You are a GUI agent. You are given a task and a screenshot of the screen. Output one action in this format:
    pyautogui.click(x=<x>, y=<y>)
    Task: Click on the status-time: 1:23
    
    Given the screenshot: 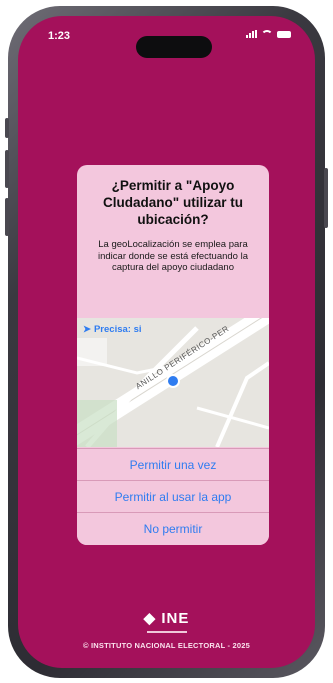 What is the action you would take?
    pyautogui.click(x=59, y=36)
    